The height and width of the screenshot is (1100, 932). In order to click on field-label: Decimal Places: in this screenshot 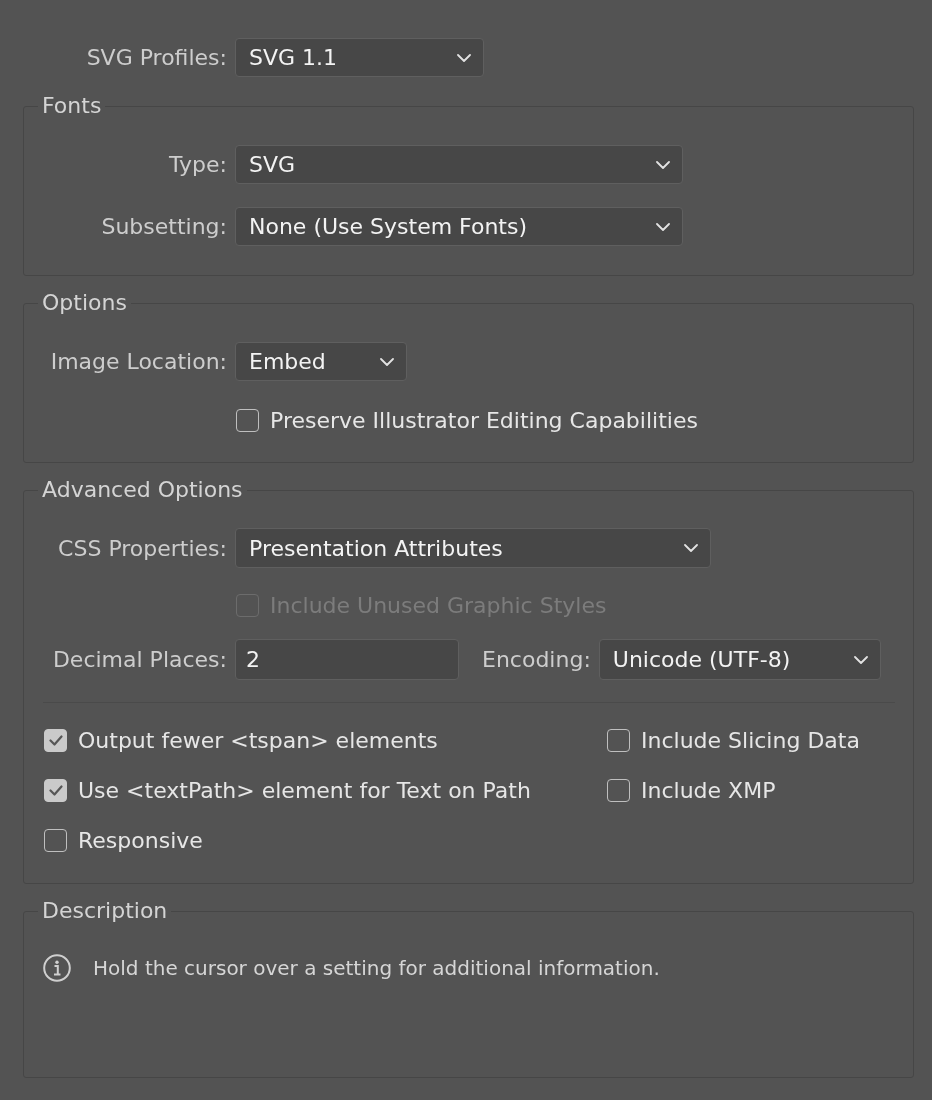, I will do `click(139, 659)`.